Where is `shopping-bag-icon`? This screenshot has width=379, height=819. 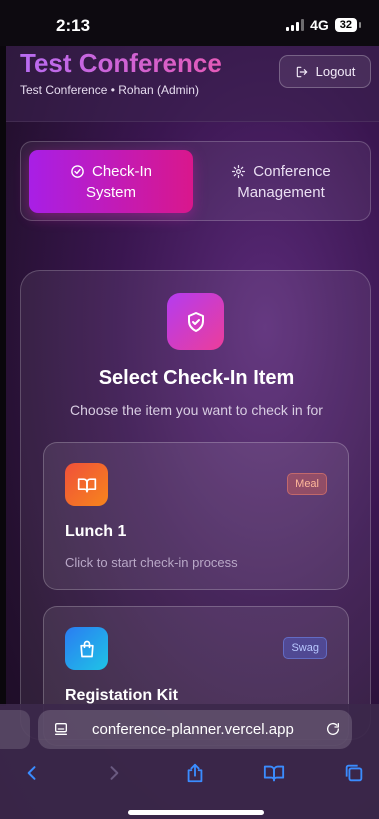
shopping-bag-icon is located at coordinates (86, 648).